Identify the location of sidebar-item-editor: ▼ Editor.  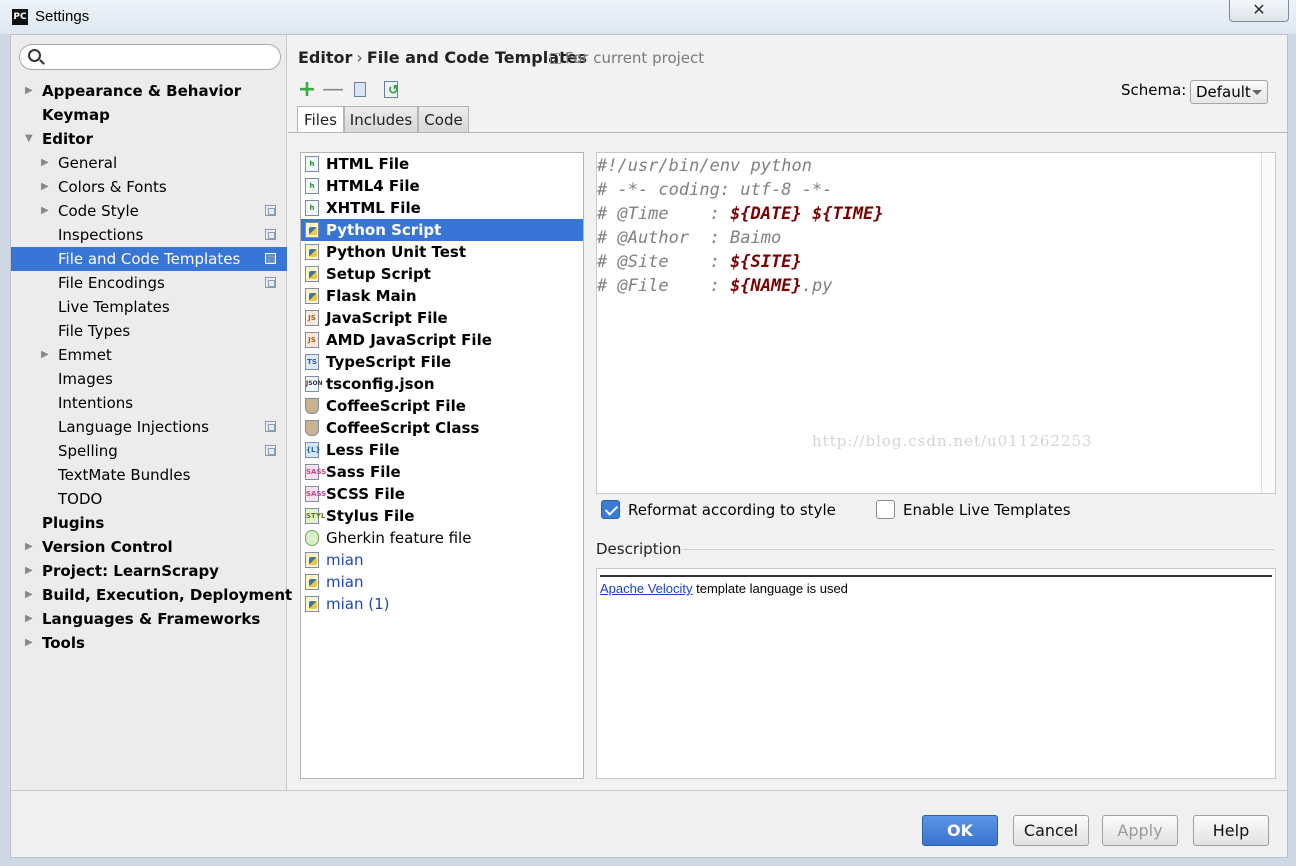
(149, 139).